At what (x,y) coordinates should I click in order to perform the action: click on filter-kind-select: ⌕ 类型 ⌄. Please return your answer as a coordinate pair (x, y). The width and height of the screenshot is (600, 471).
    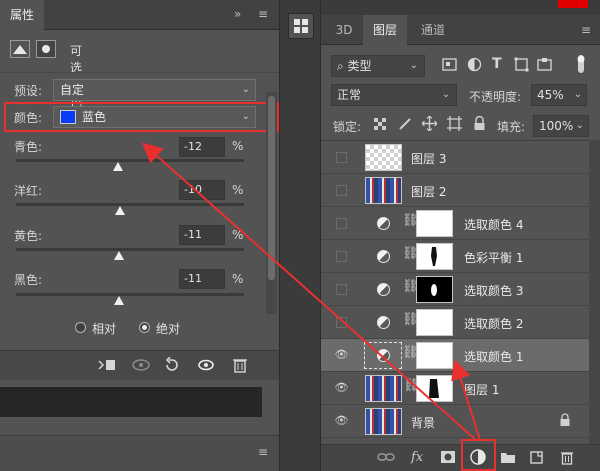
    Looking at the image, I should click on (378, 66).